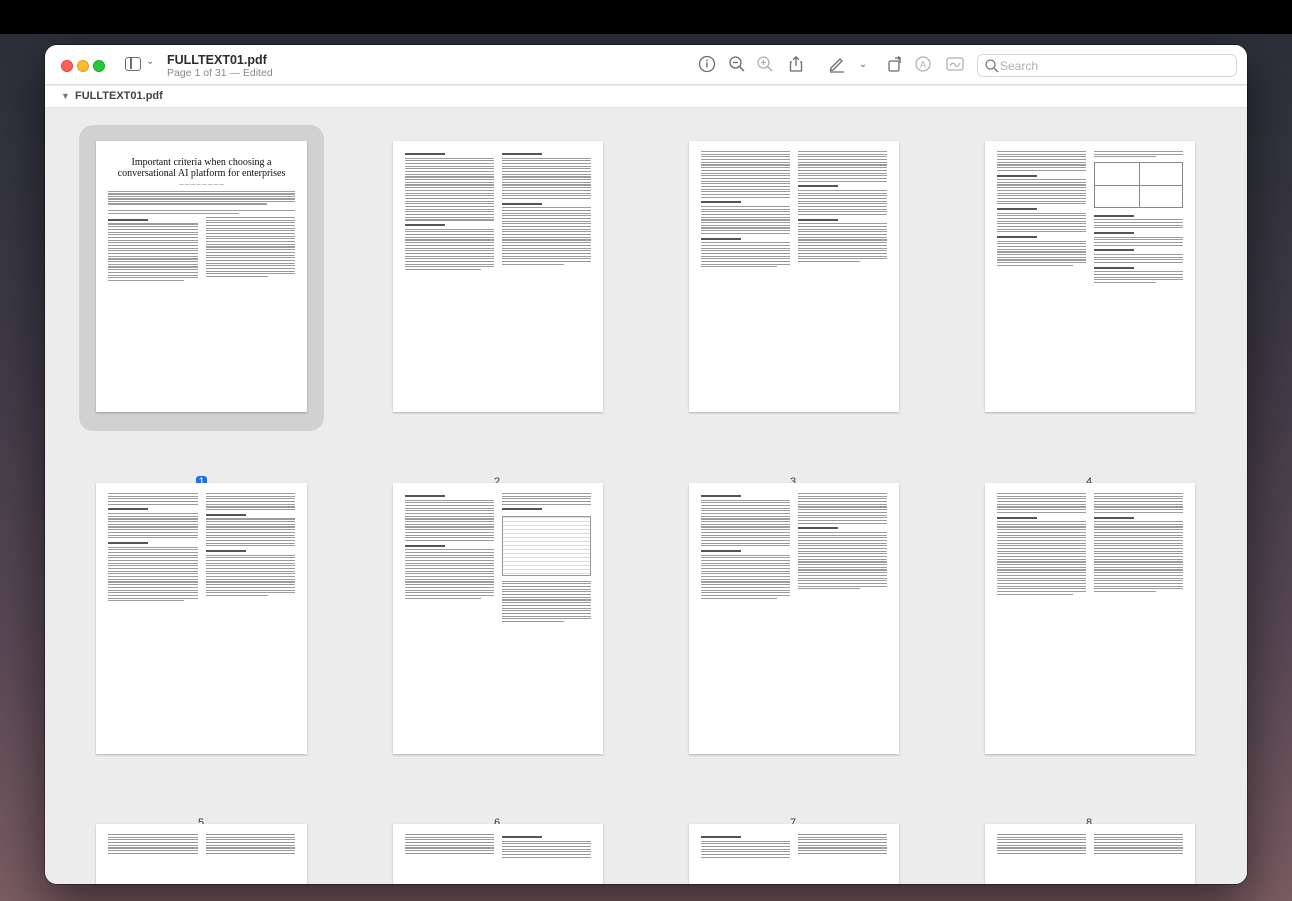  I want to click on svg-text: A, so click(923, 65).